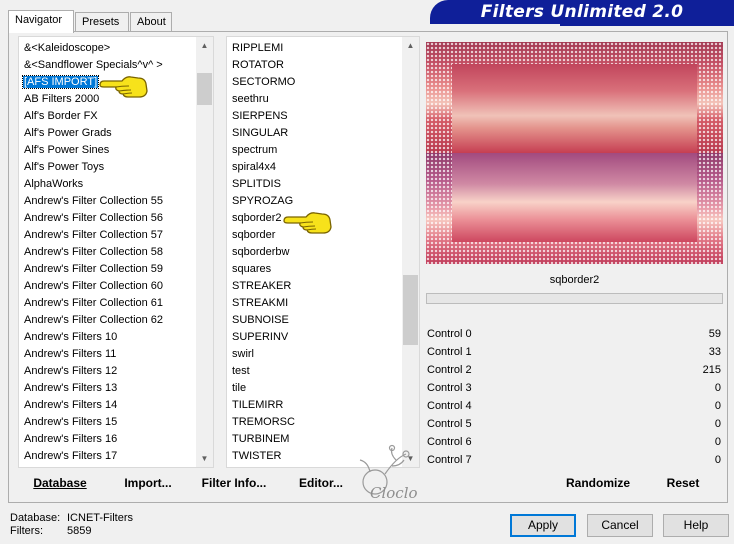 The image size is (734, 544). Describe the element at coordinates (314, 405) in the screenshot. I see `filter-item: TILEMIRR` at that location.